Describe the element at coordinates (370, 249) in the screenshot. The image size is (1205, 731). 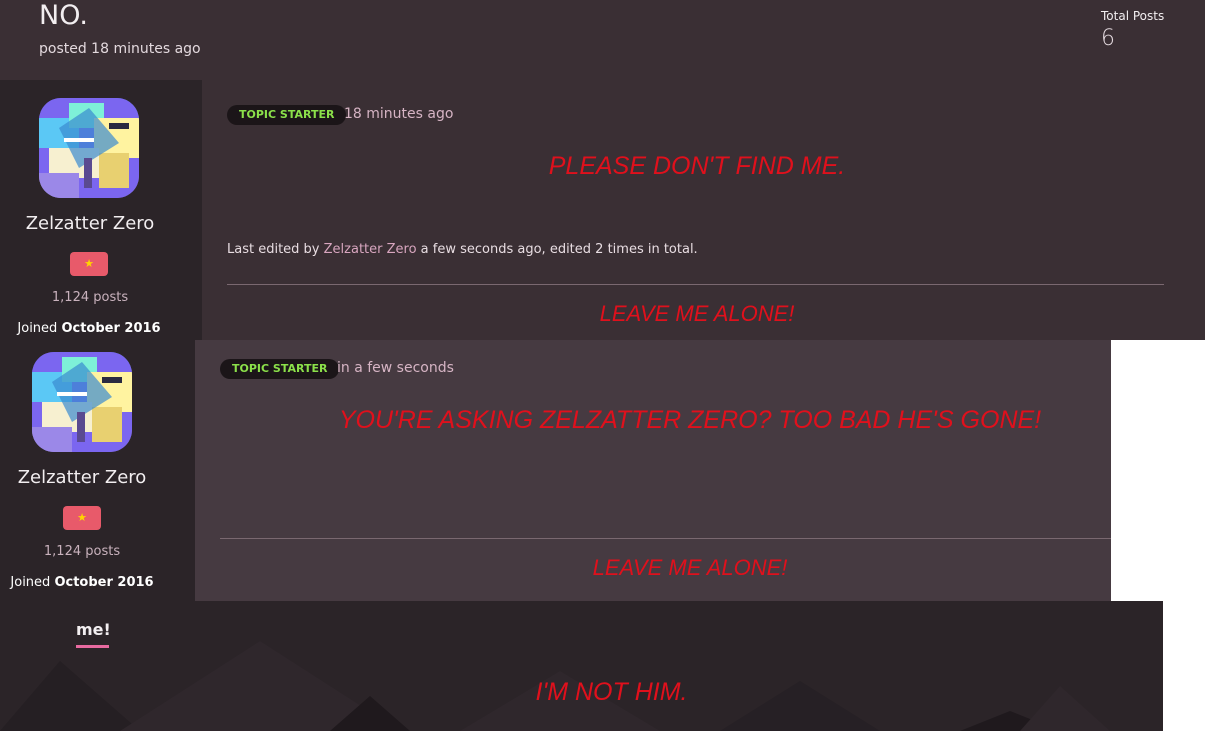
I see `edited-by-user-link: Zelzatter Zero` at that location.